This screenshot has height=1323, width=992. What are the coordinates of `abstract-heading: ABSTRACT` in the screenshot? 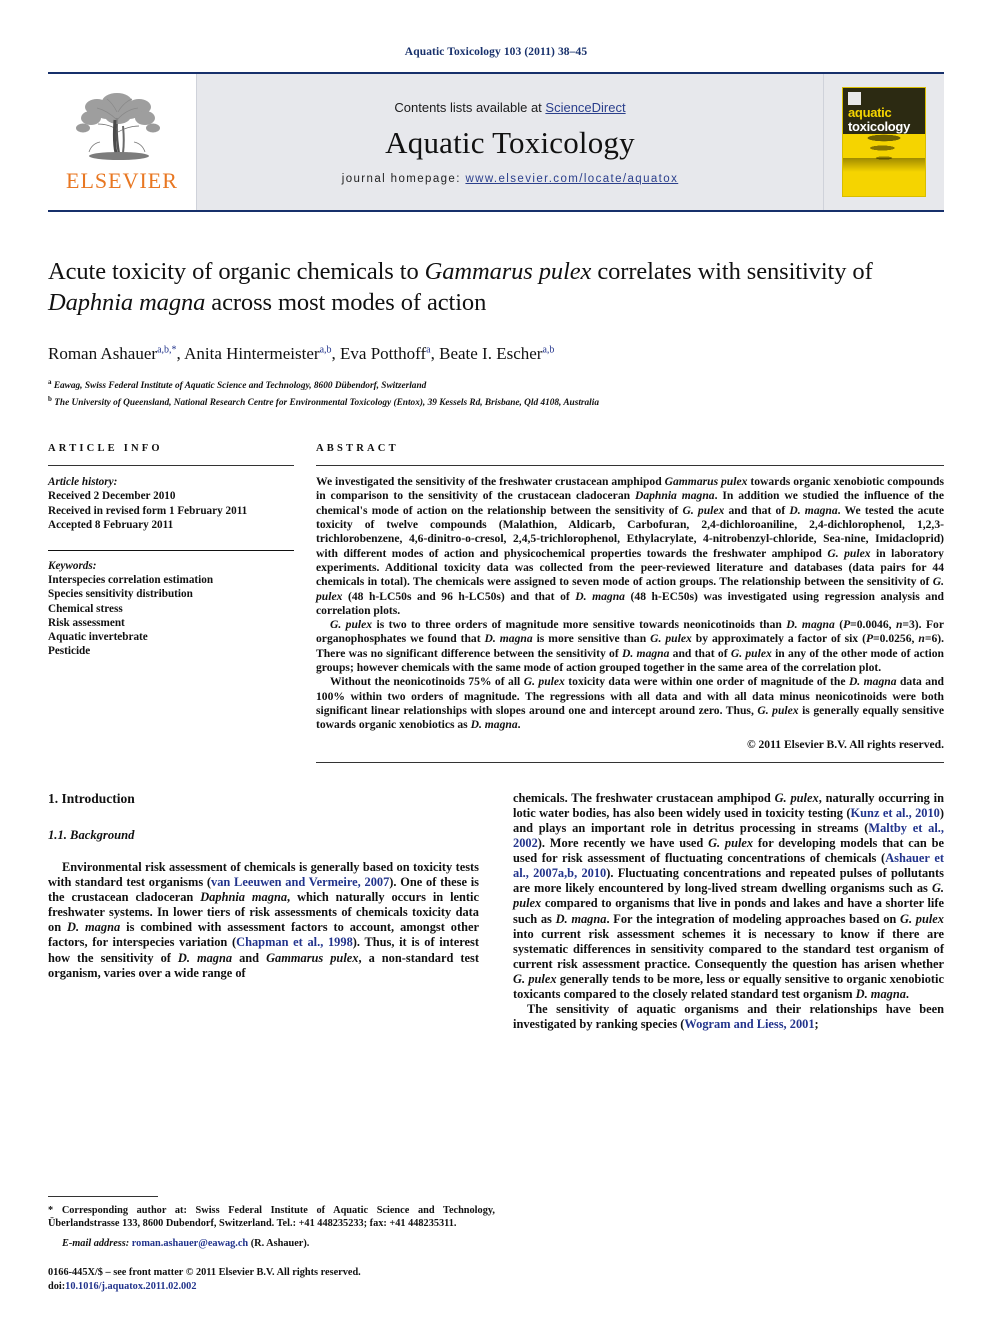 It's located at (357, 449).